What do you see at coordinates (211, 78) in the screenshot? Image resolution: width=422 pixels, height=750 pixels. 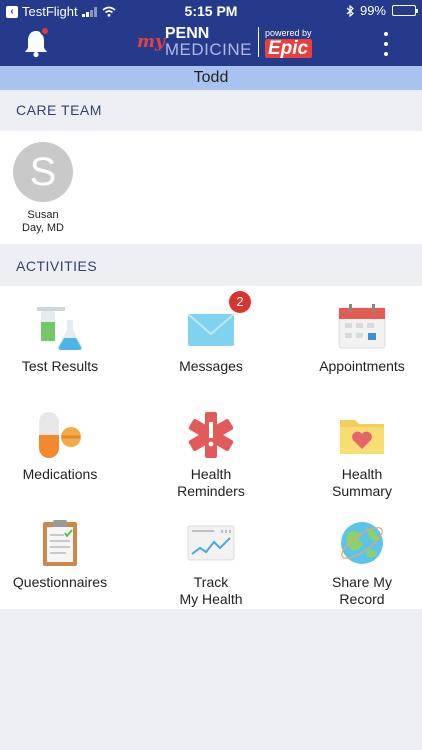 I see `patient-name-bar: Todd` at bounding box center [211, 78].